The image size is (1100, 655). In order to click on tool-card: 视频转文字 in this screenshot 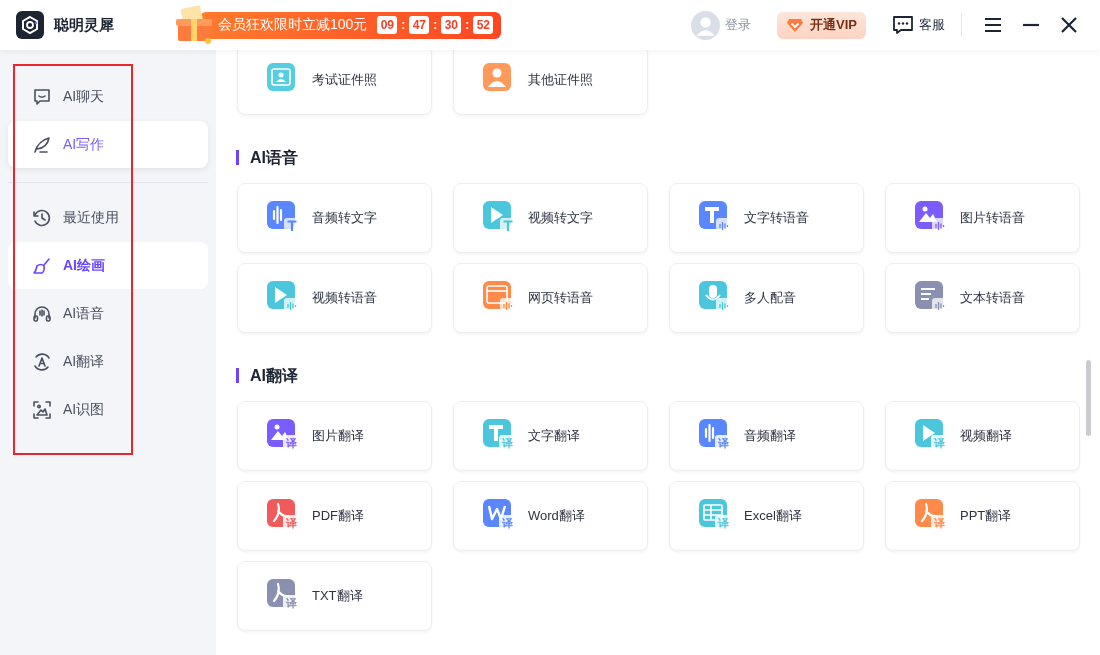, I will do `click(550, 218)`.